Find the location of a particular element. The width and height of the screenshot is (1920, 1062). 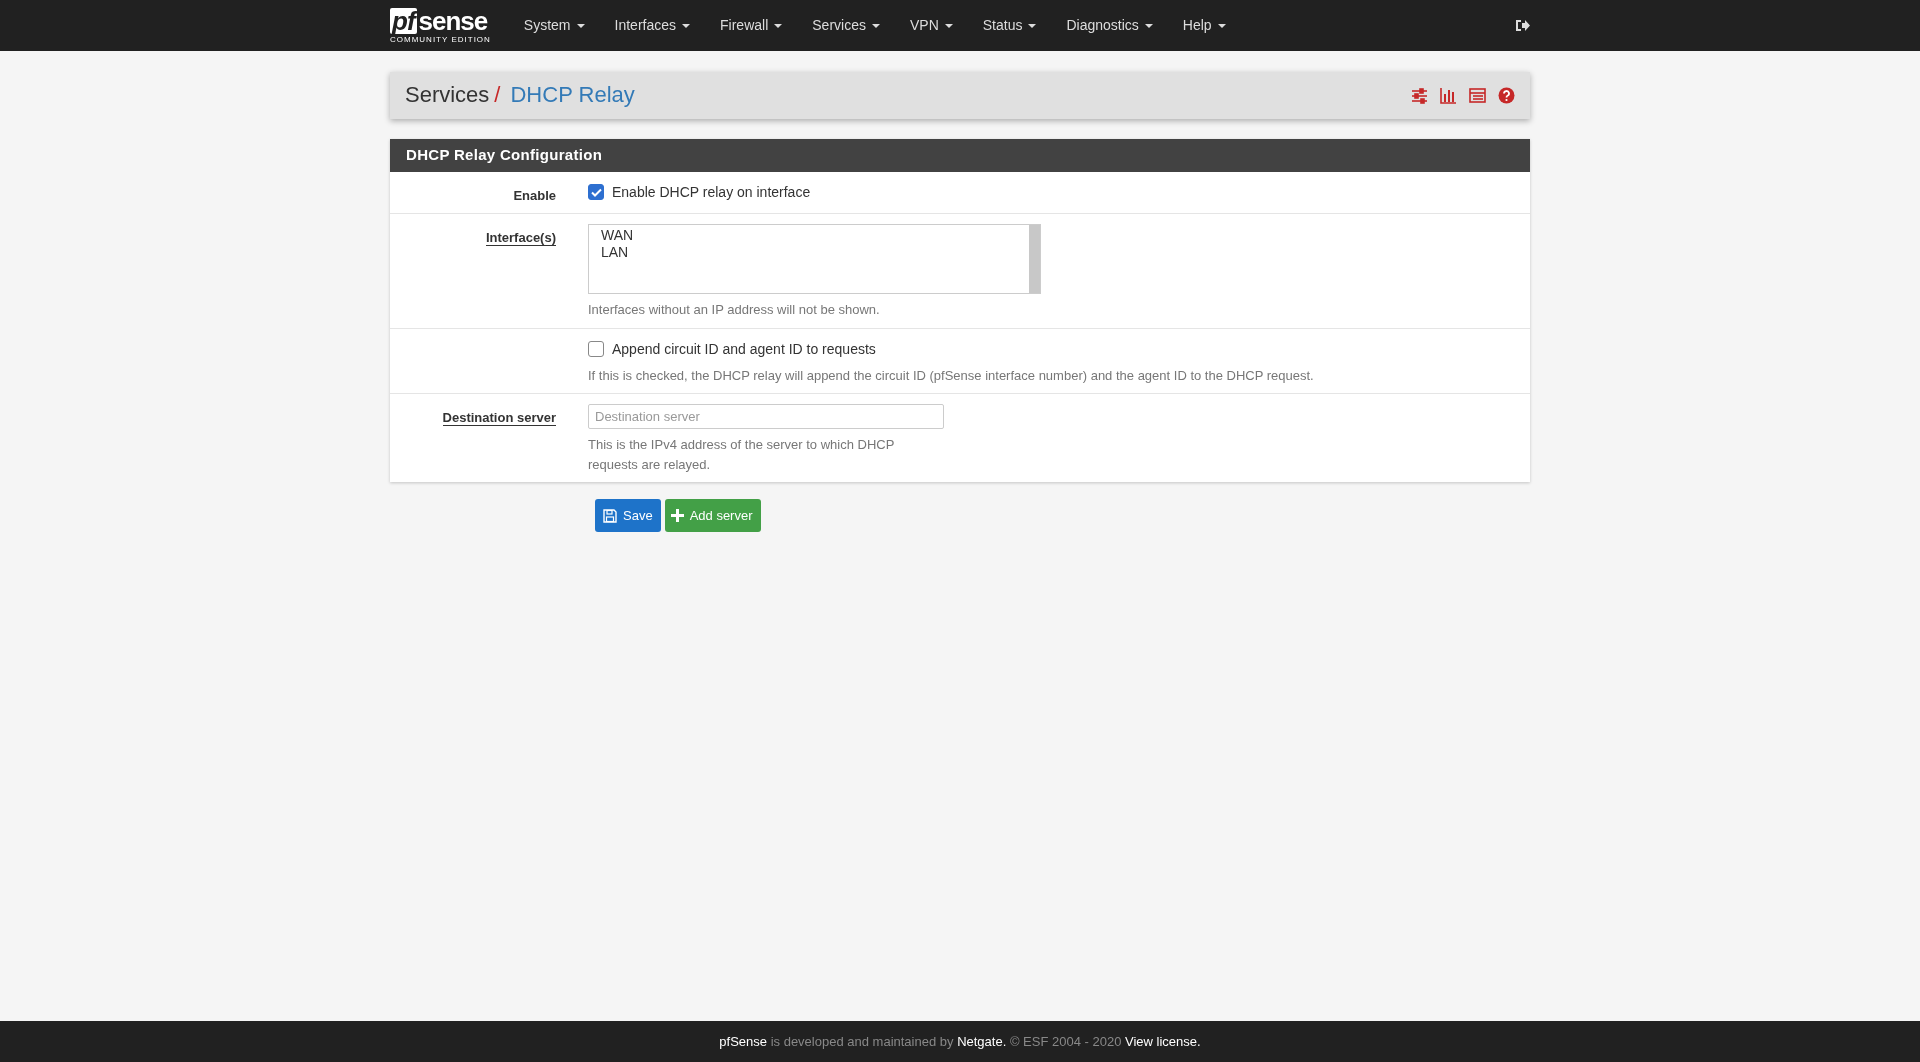

save-button: Save is located at coordinates (628, 515).